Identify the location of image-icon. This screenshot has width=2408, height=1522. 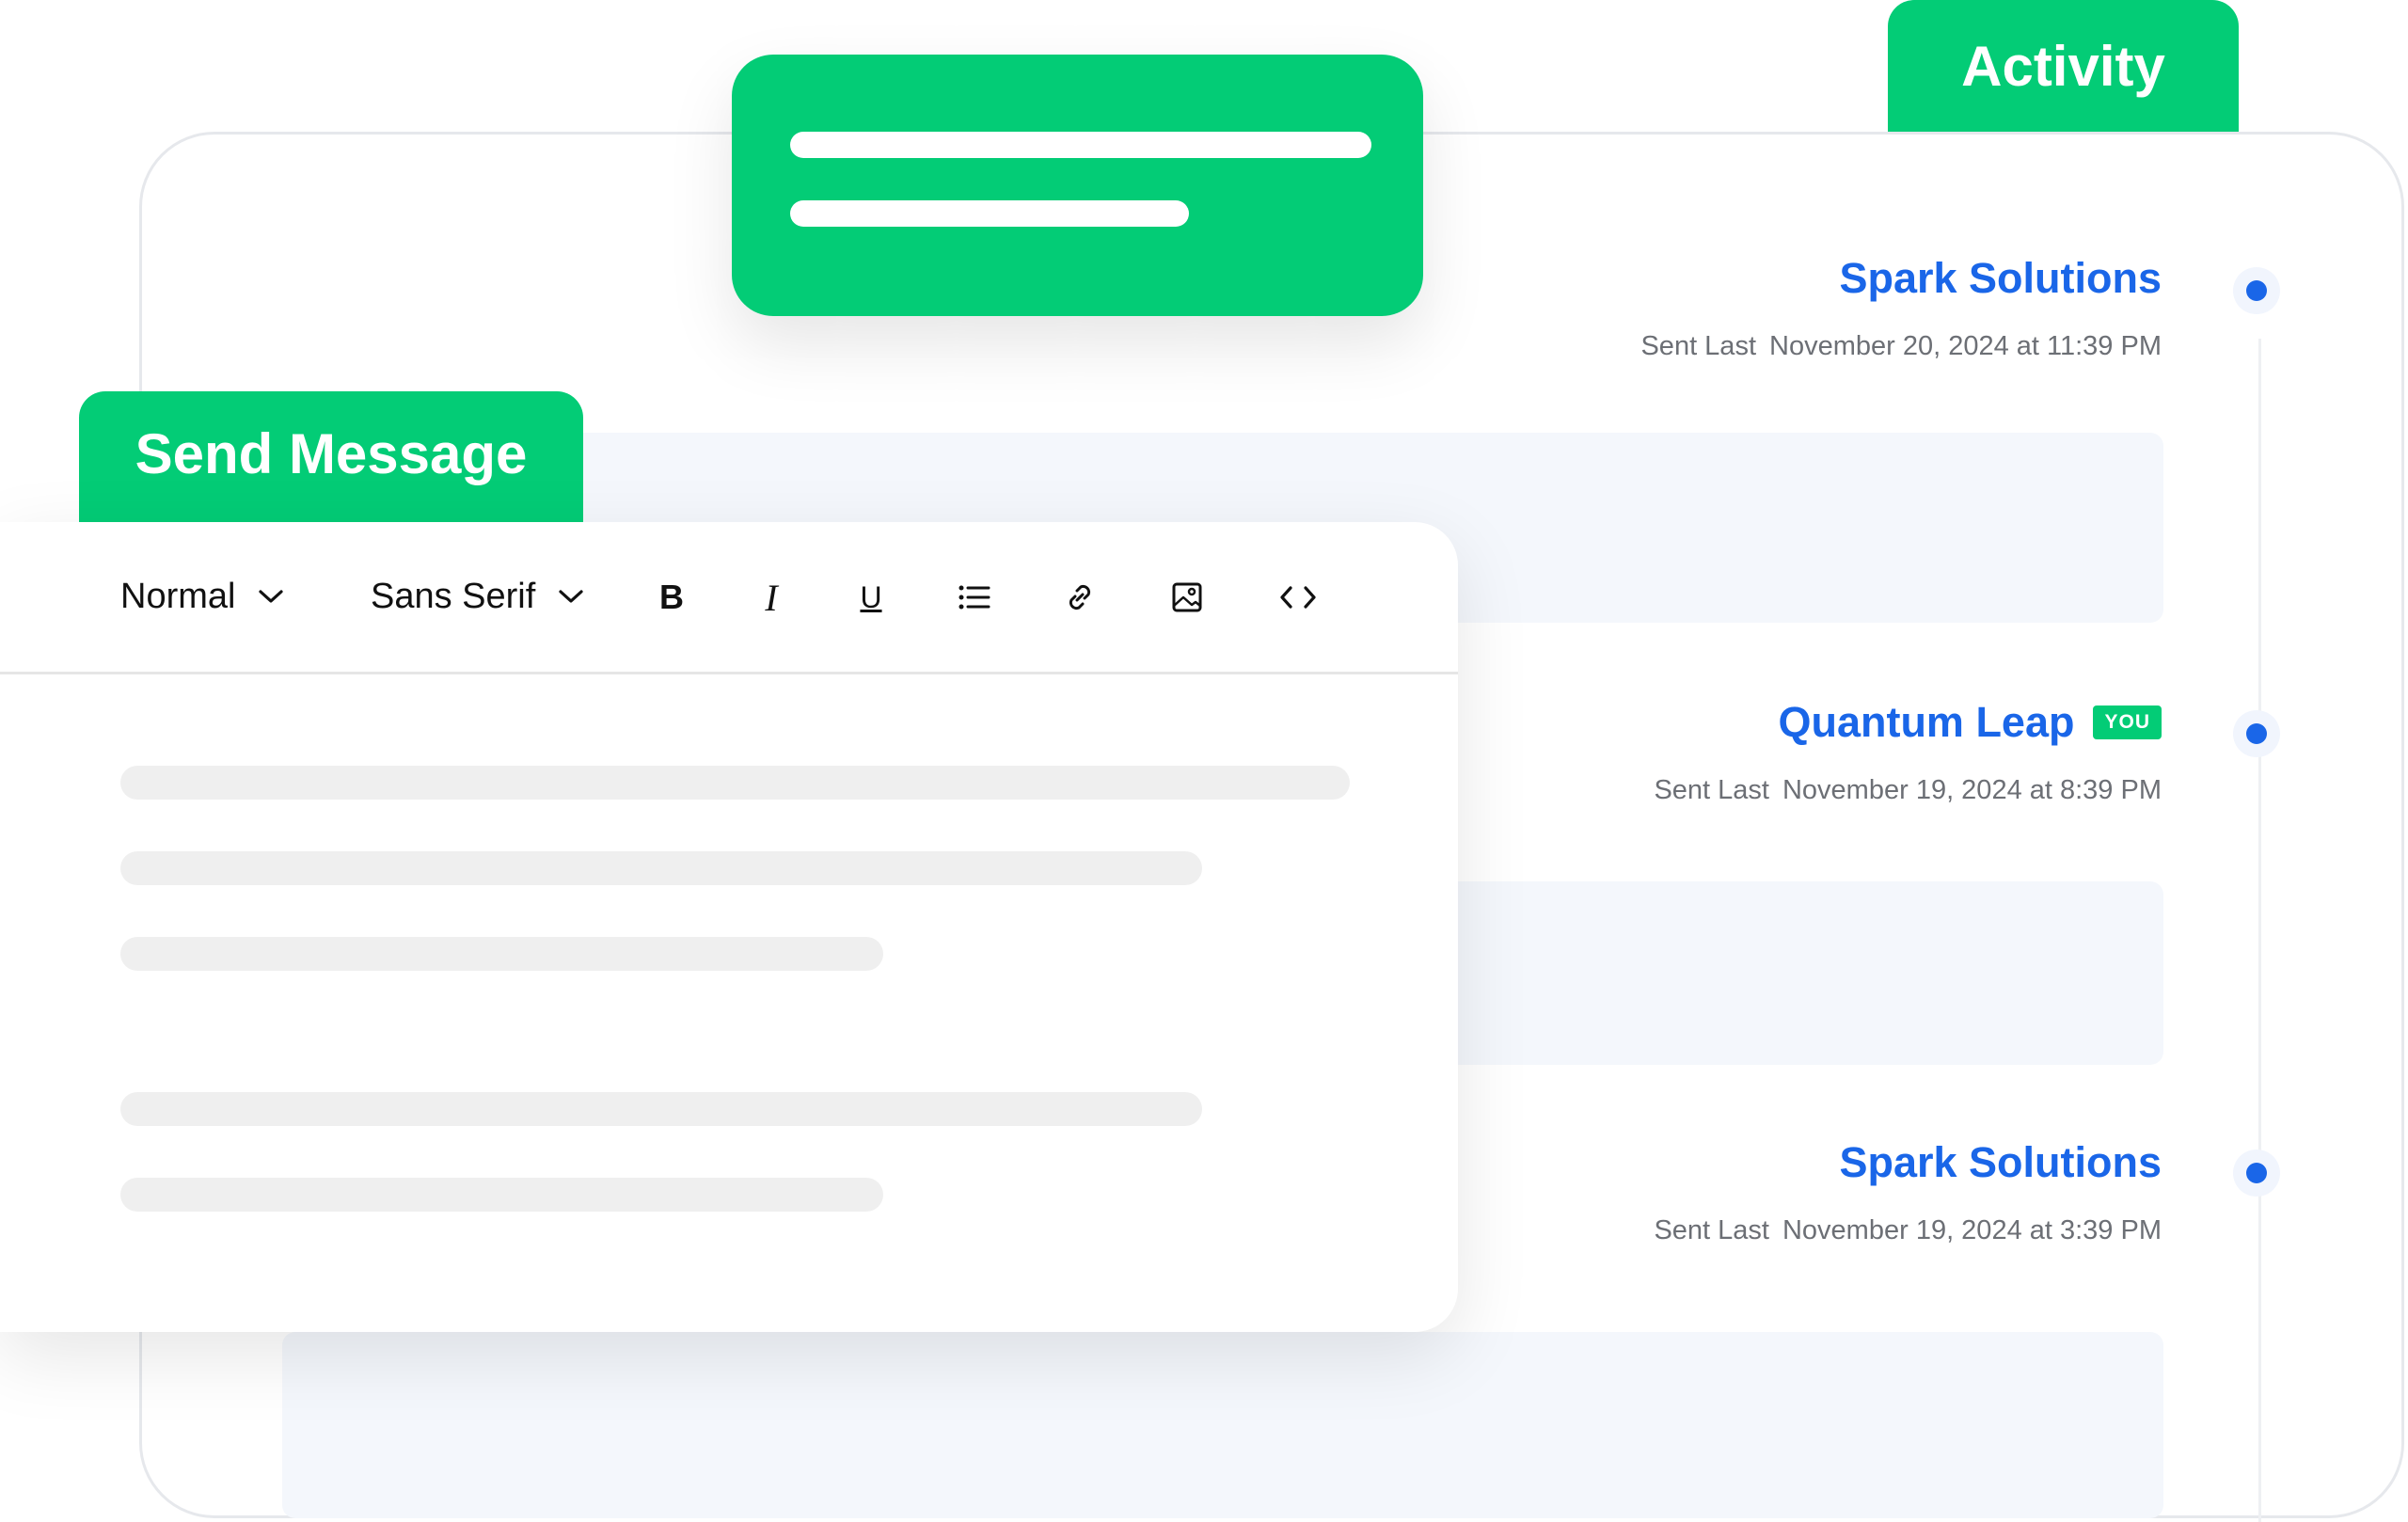
(1187, 597).